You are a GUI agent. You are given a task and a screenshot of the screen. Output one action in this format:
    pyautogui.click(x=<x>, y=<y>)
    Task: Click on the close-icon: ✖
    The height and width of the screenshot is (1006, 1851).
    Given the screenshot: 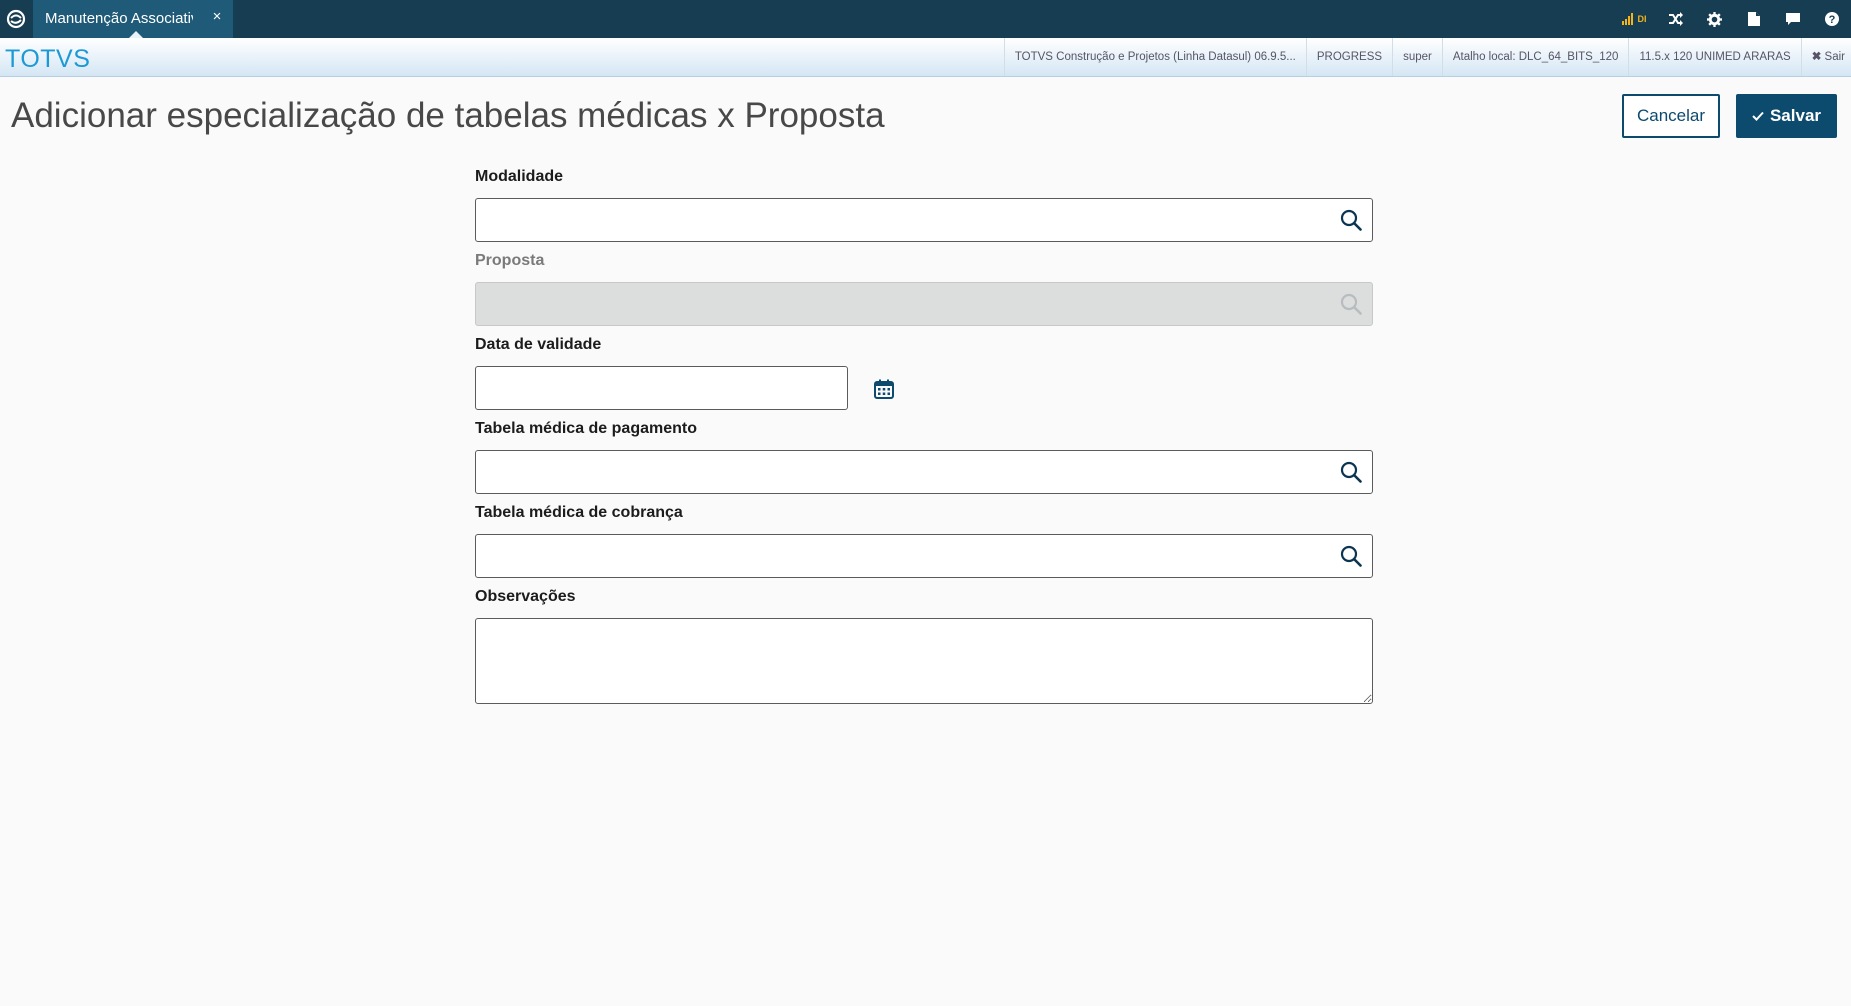 What is the action you would take?
    pyautogui.click(x=1816, y=57)
    